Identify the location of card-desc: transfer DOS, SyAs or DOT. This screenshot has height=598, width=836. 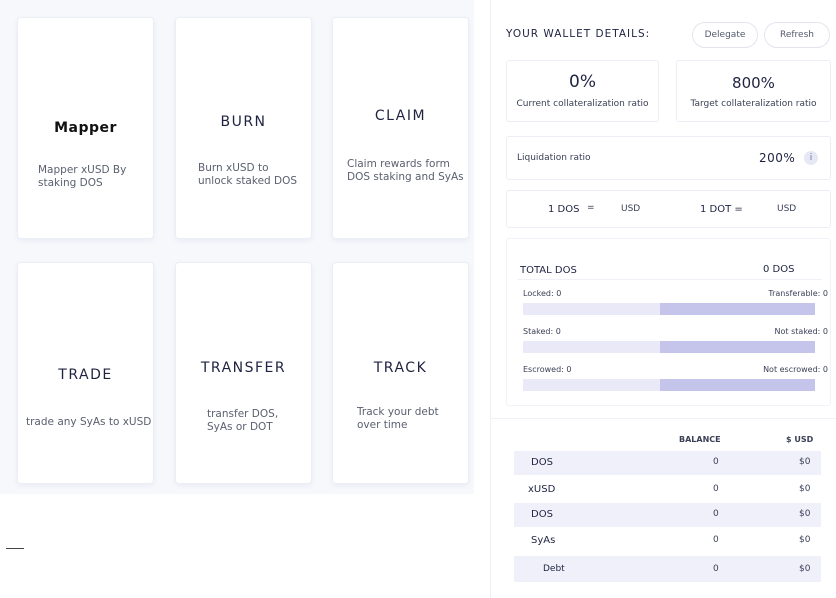
(243, 420).